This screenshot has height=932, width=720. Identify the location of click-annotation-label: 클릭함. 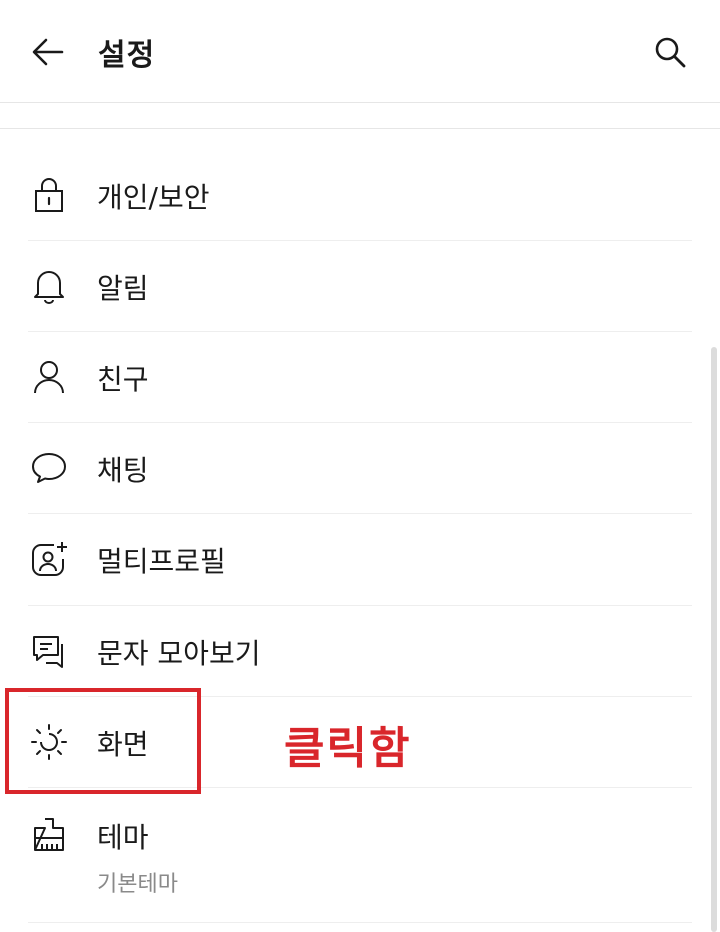
(348, 748).